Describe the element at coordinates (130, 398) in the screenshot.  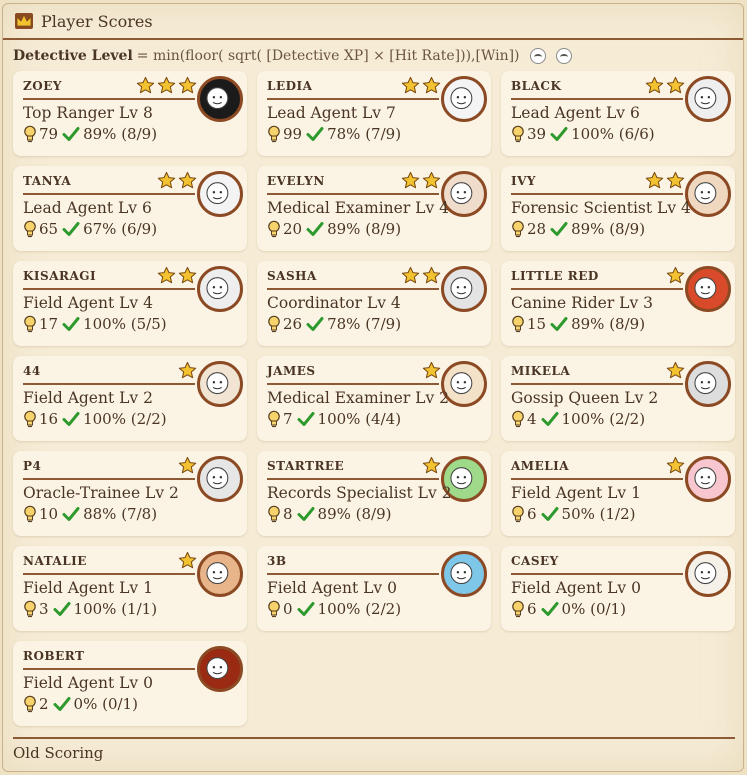
I see `player-card: 44 Field Agent Lv 2 16 100% (2/2)` at that location.